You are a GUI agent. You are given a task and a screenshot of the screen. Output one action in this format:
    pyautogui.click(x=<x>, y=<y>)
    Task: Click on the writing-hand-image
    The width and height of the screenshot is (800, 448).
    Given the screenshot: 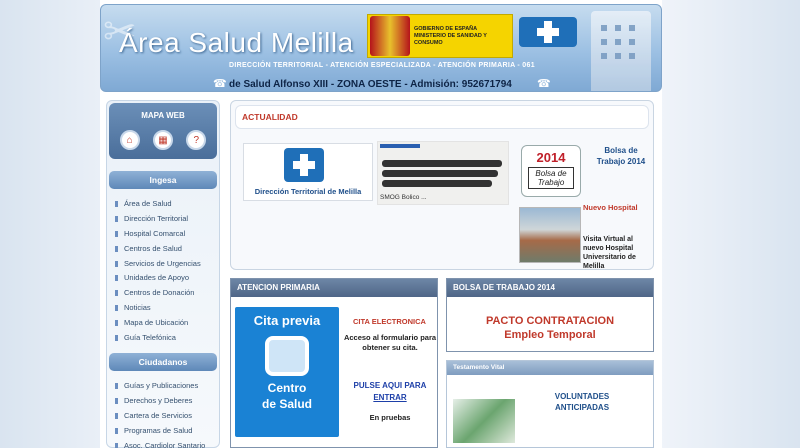 What is the action you would take?
    pyautogui.click(x=484, y=421)
    